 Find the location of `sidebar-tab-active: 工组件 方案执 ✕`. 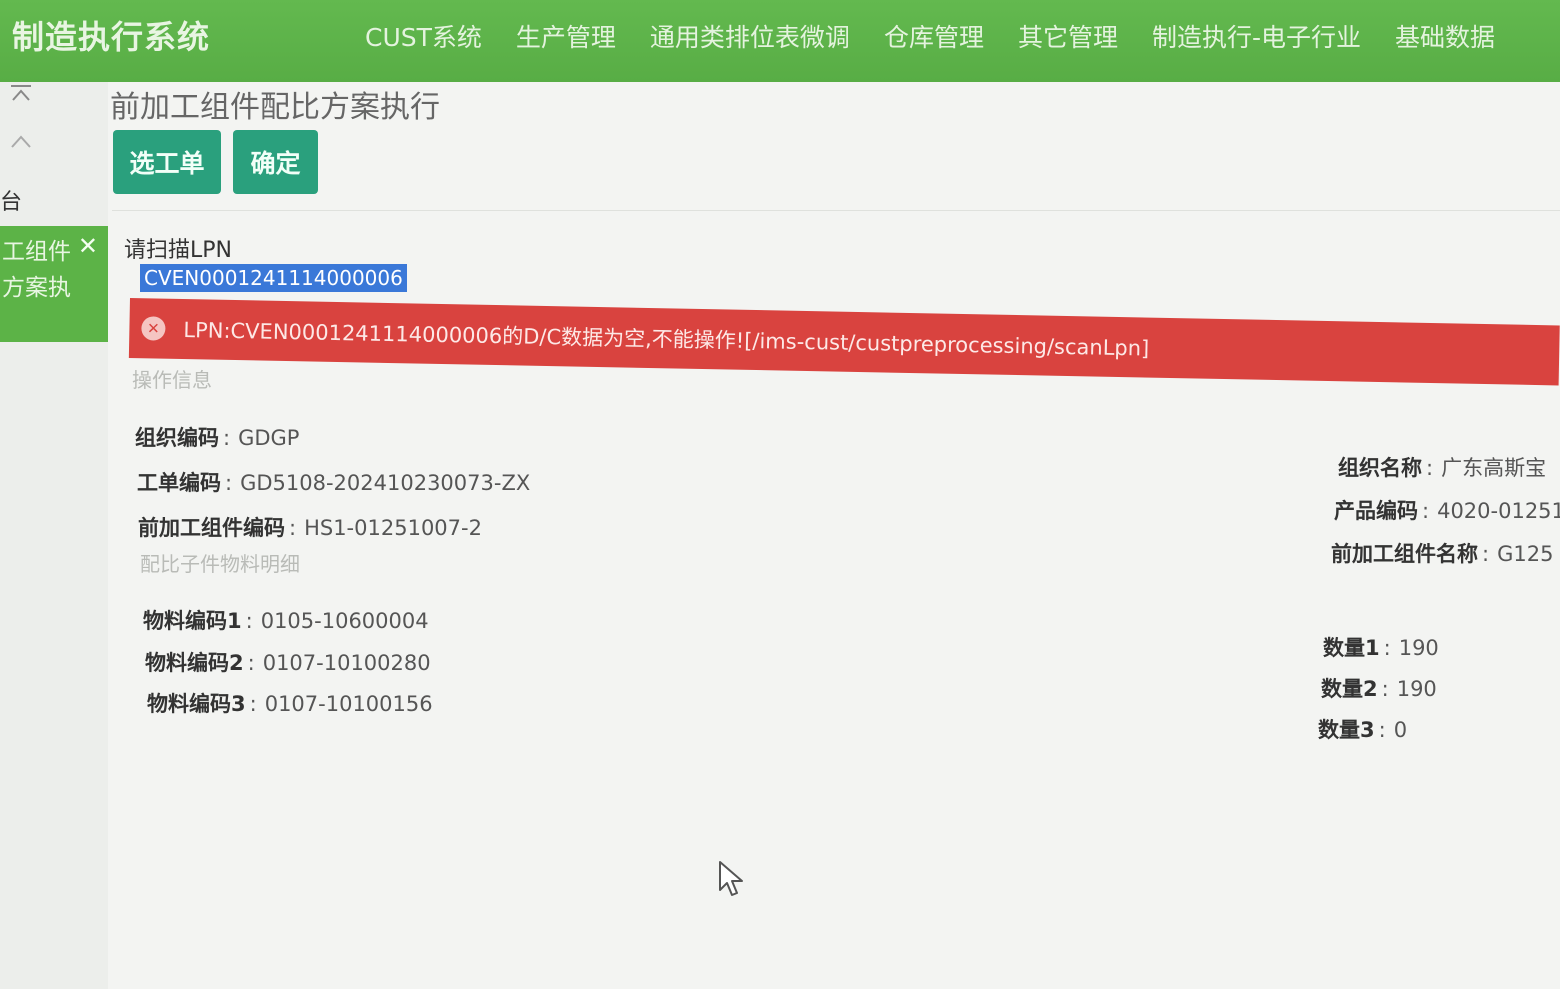

sidebar-tab-active: 工组件 方案执 ✕ is located at coordinates (54, 284).